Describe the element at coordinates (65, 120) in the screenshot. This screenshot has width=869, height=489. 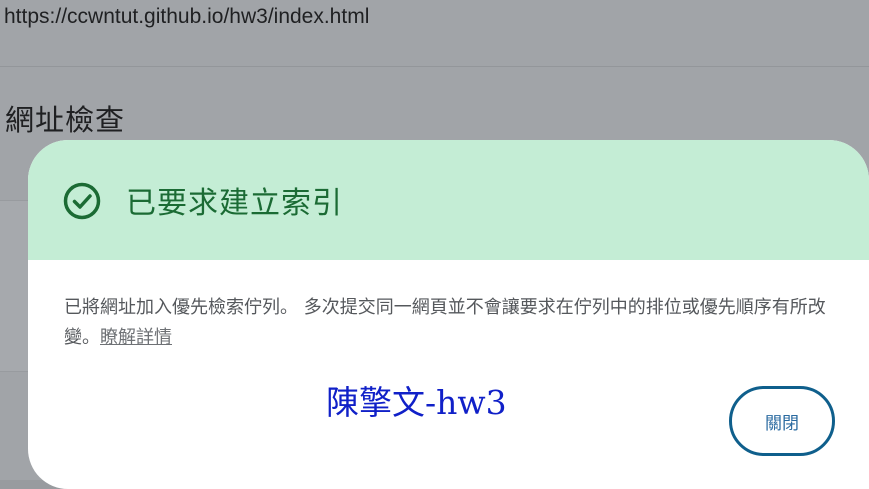
I see `page-heading: 網址檢查` at that location.